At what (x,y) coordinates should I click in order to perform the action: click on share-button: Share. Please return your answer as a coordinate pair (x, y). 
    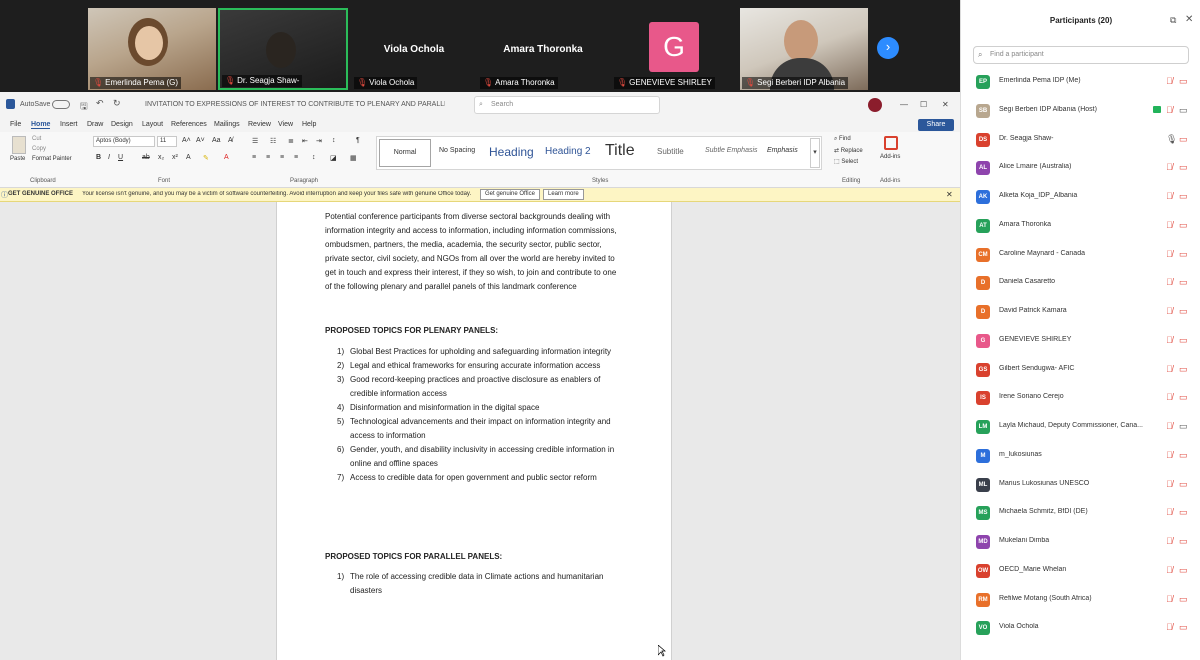
    Looking at the image, I should click on (936, 125).